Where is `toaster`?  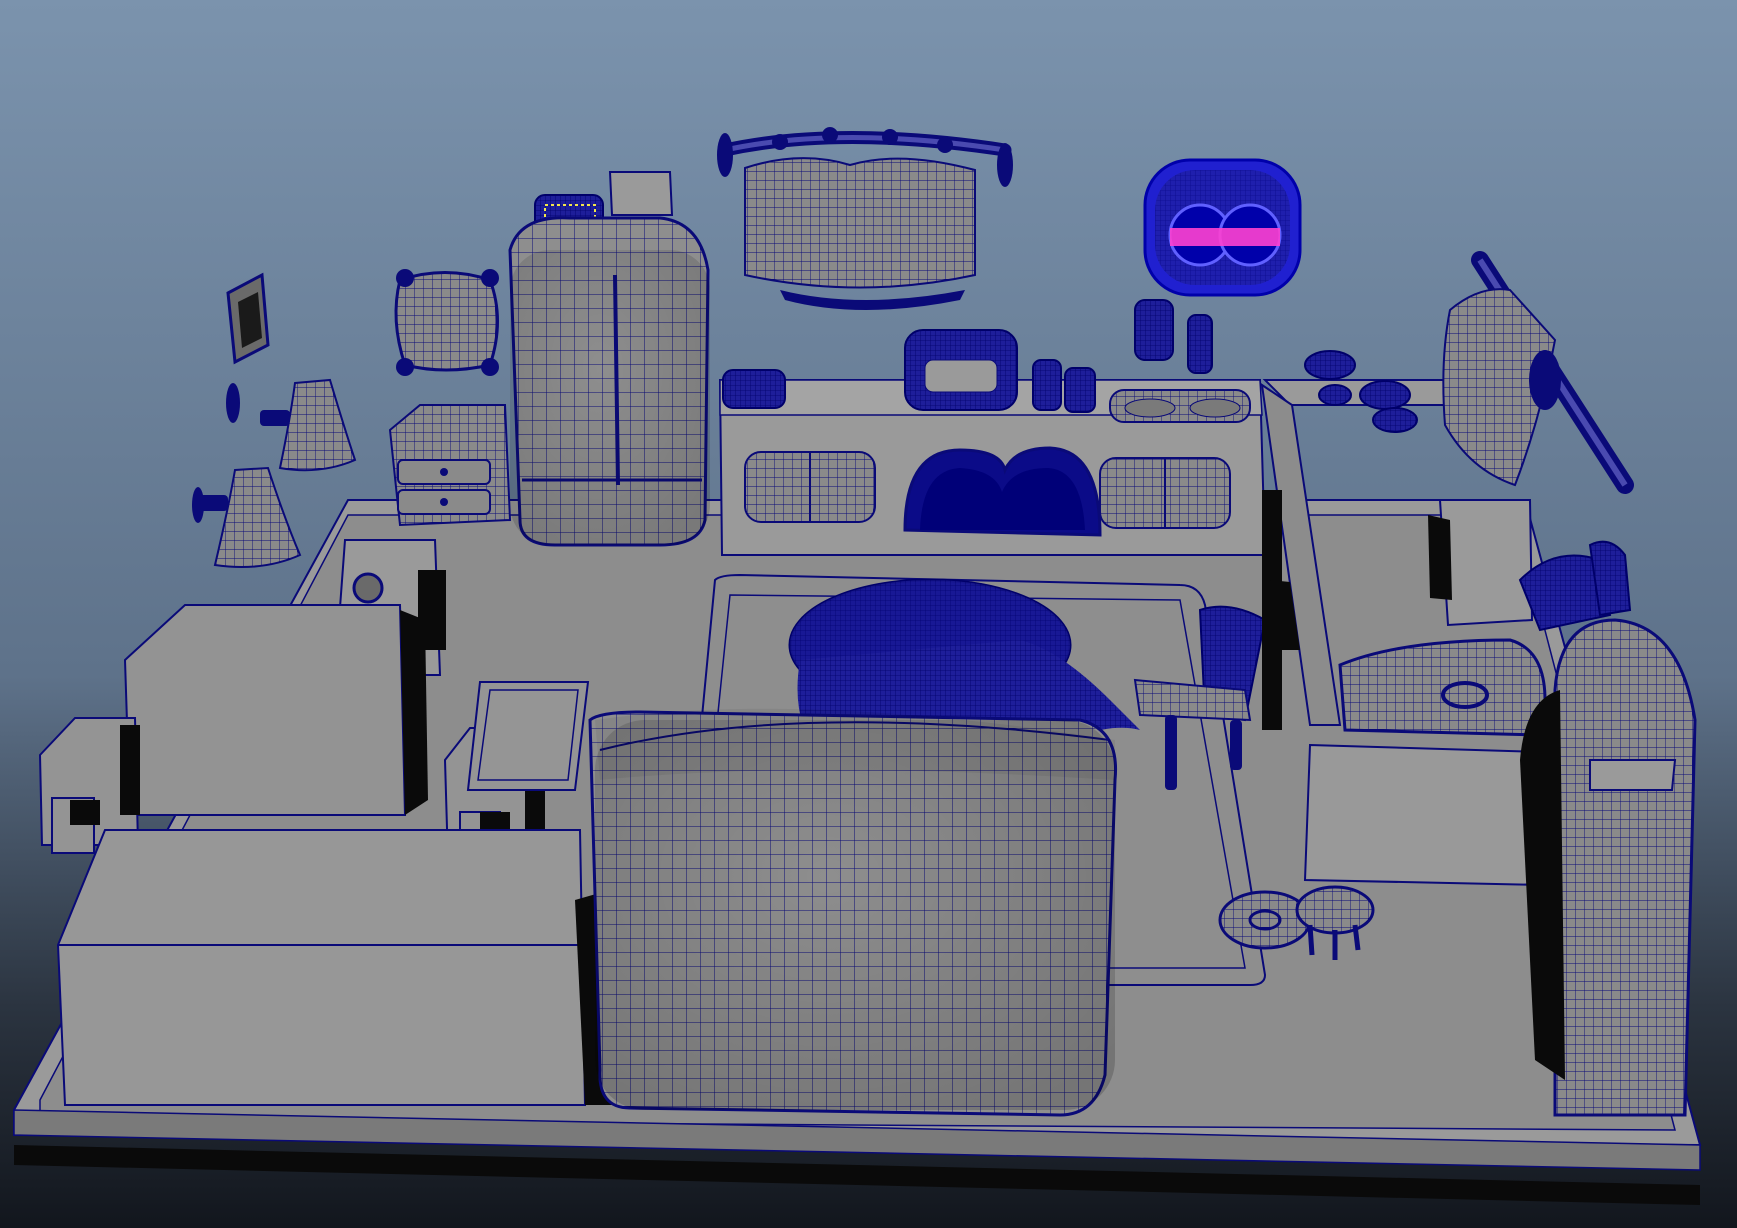 toaster is located at coordinates (961, 370).